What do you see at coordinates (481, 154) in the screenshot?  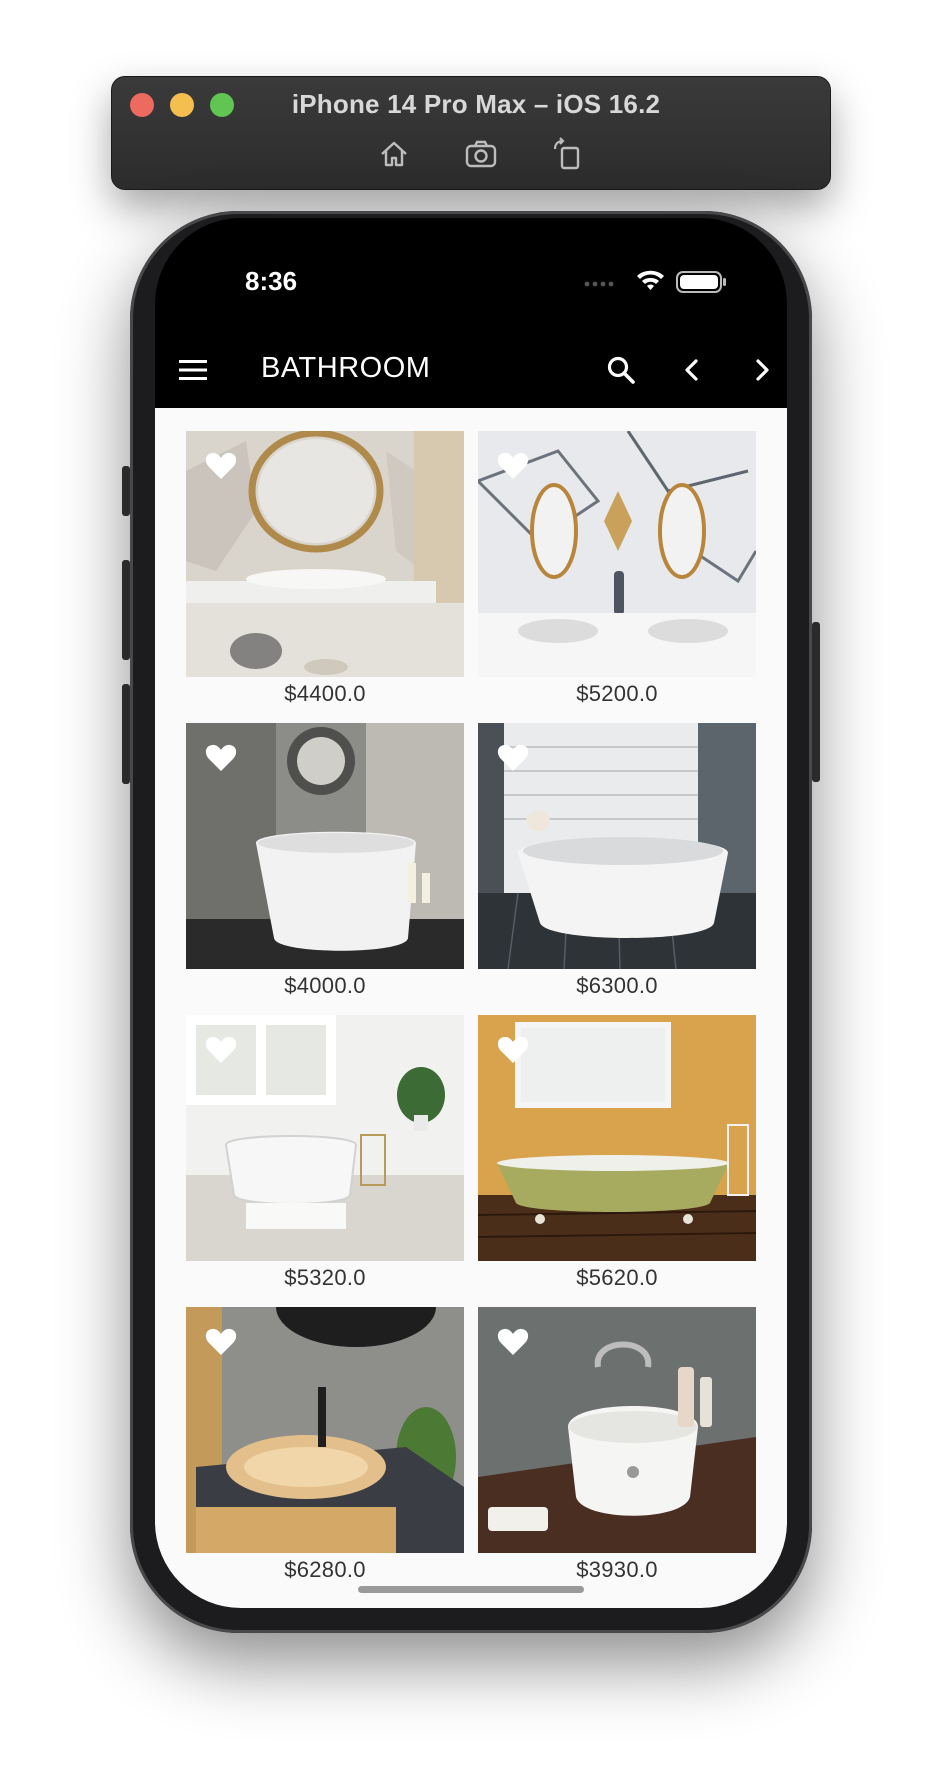 I see `screenshot-icon` at bounding box center [481, 154].